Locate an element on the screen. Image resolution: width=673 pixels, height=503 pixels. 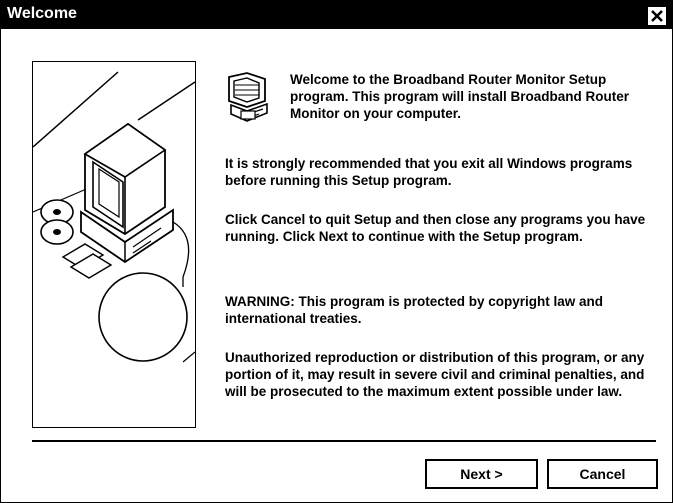
divider is located at coordinates (344, 441).